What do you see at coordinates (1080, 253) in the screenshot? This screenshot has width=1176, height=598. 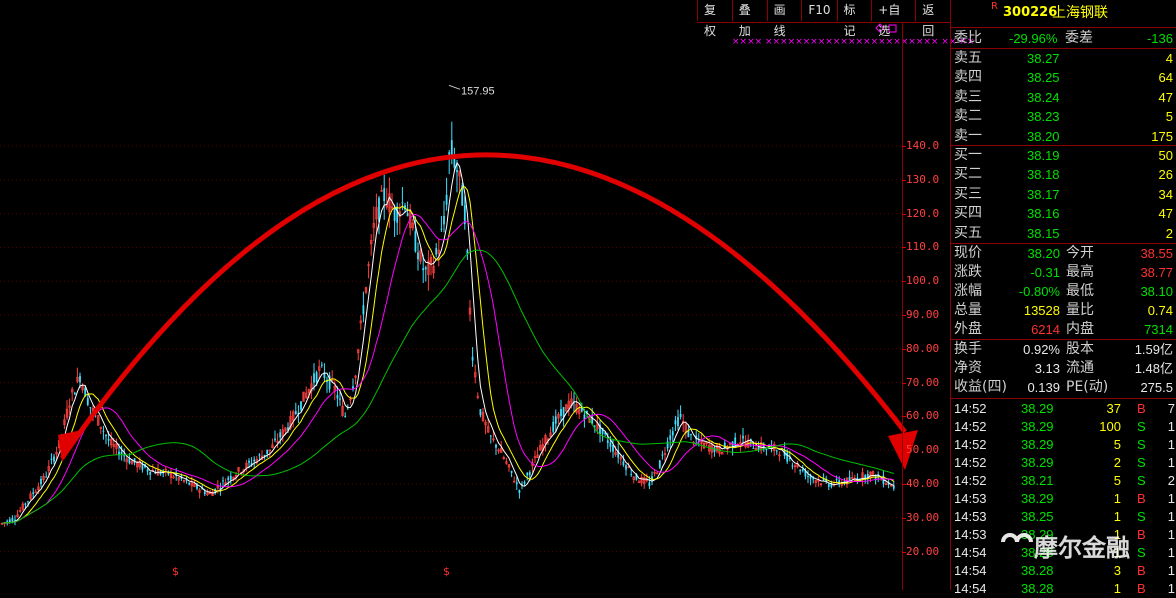 I see `stat-label: 今开` at bounding box center [1080, 253].